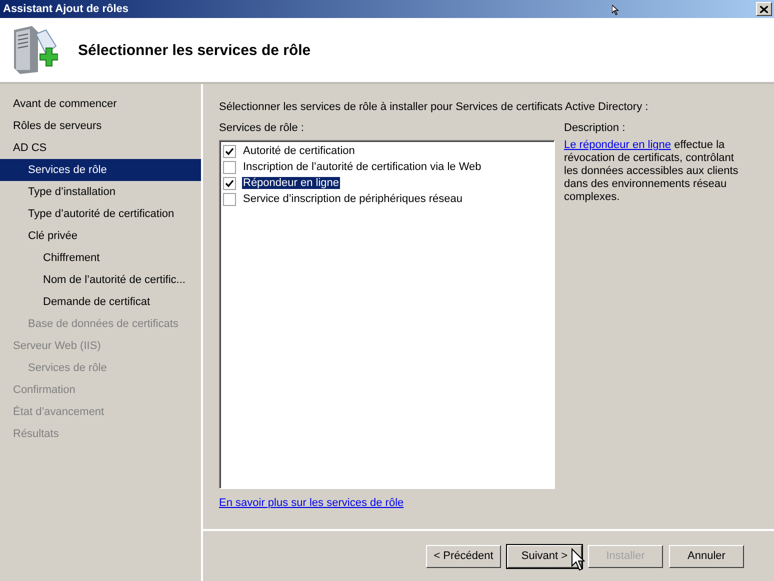 This screenshot has height=581, width=774. Describe the element at coordinates (544, 556) in the screenshot. I see `next-button: Suivant >` at that location.